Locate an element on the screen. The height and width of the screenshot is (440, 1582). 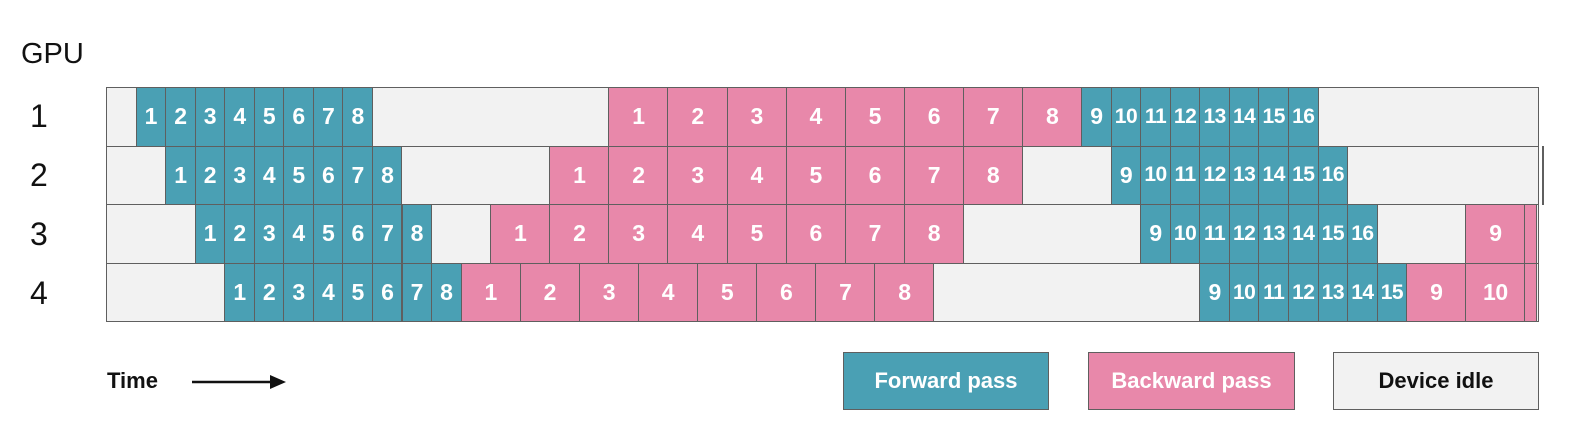
legend-forward-pass: Forward pass is located at coordinates (946, 381).